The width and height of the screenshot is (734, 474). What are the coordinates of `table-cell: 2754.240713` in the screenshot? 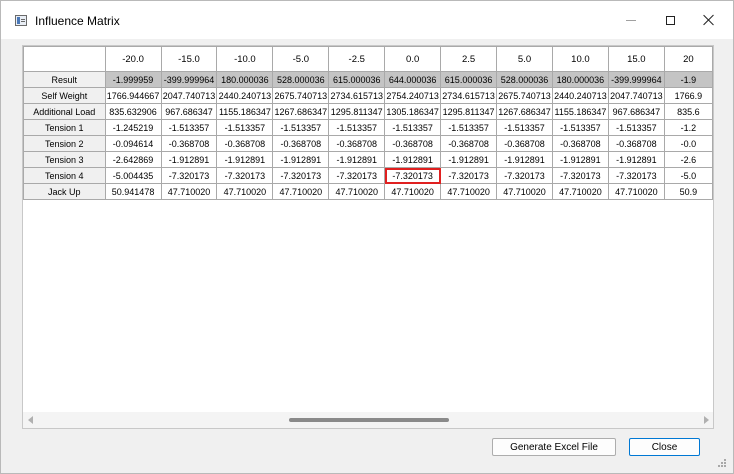 It's located at (413, 95).